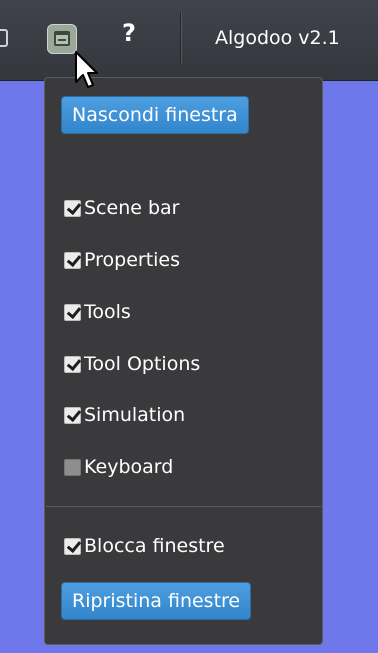 Image resolution: width=378 pixels, height=653 pixels. I want to click on menu-item-label: Simulation, so click(135, 415).